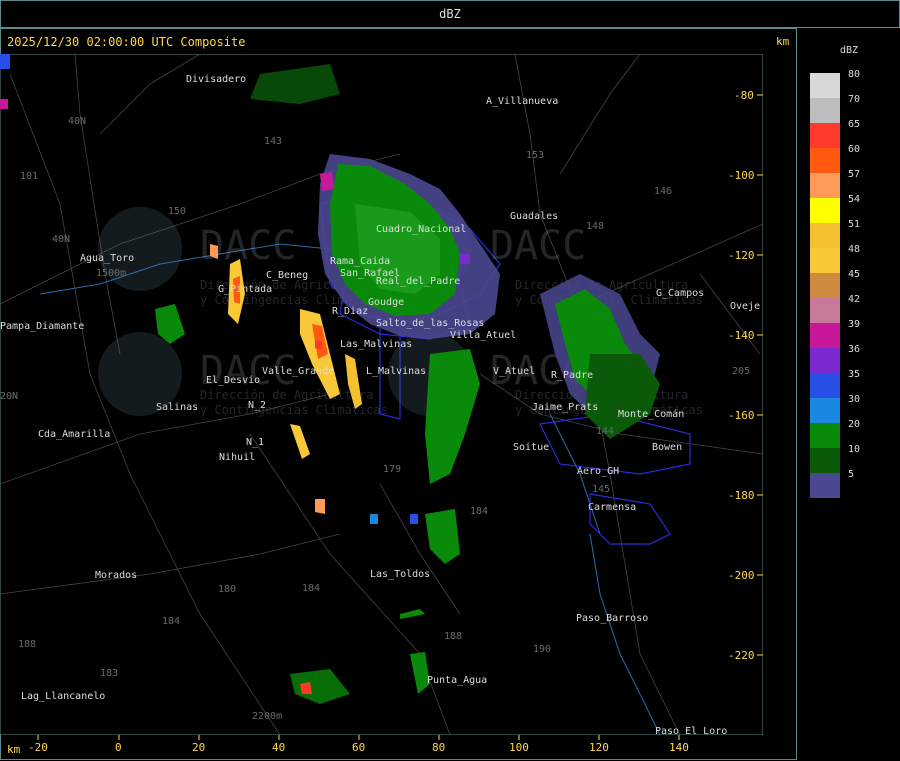 The height and width of the screenshot is (761, 900). Describe the element at coordinates (386, 302) in the screenshot. I see `place-label: Goudge` at that location.